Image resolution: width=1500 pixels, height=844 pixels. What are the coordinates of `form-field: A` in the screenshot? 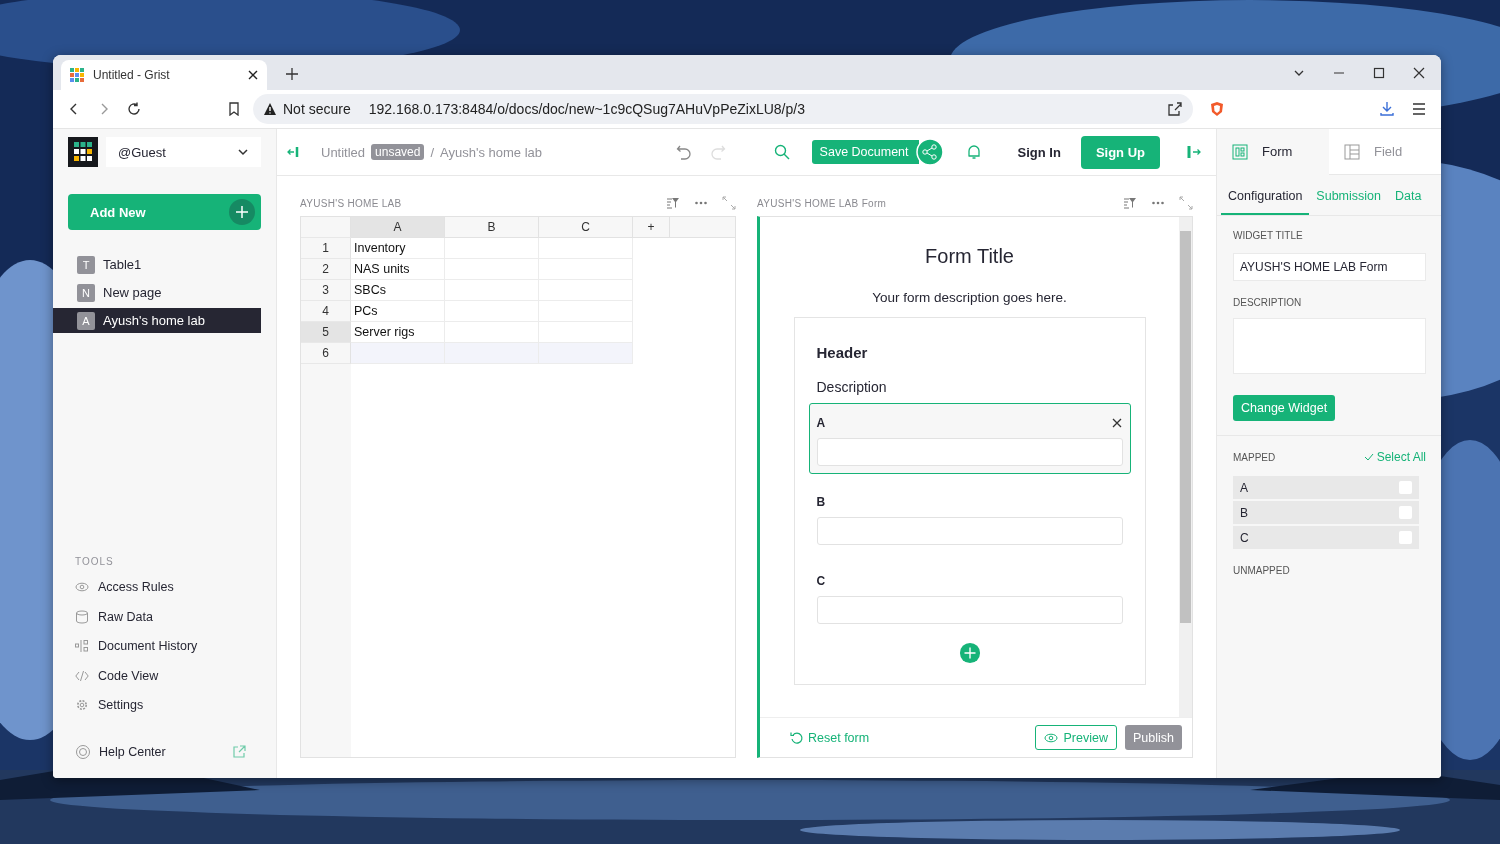 It's located at (969, 438).